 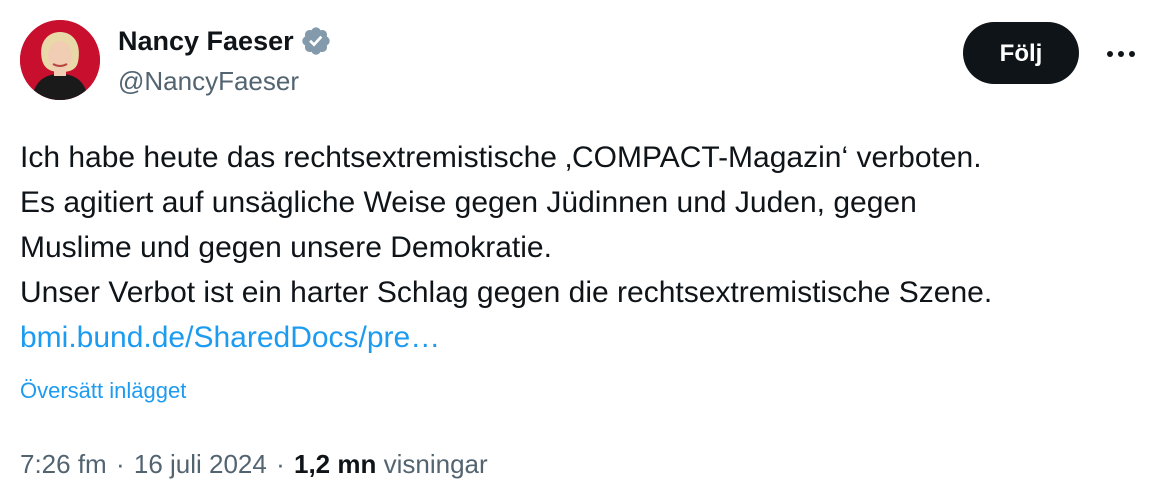 I want to click on handle: @NancyFaeser, so click(x=225, y=81).